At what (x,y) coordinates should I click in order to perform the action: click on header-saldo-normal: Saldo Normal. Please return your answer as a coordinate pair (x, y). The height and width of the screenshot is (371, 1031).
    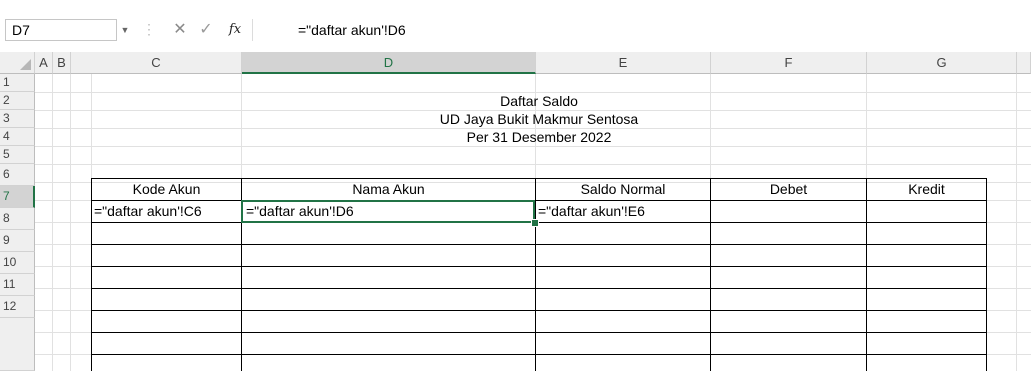
    Looking at the image, I should click on (623, 189).